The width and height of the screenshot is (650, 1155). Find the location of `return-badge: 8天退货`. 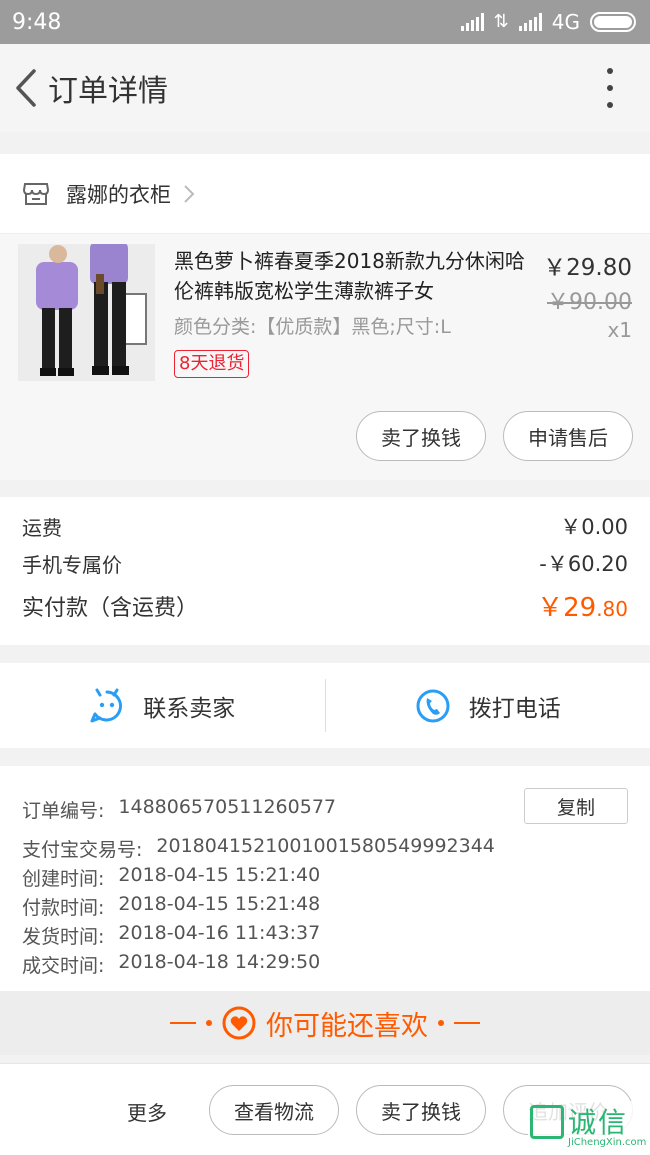

return-badge: 8天退货 is located at coordinates (212, 364).